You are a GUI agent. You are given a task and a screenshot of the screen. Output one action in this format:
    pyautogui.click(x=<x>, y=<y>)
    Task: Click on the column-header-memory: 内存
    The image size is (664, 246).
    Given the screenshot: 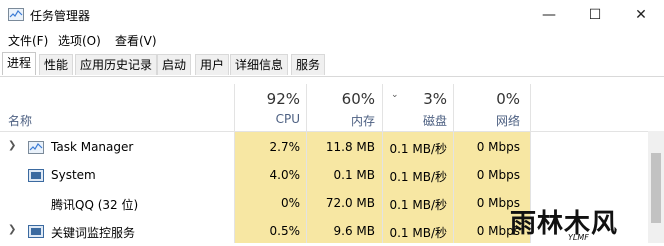 What is the action you would take?
    pyautogui.click(x=363, y=120)
    